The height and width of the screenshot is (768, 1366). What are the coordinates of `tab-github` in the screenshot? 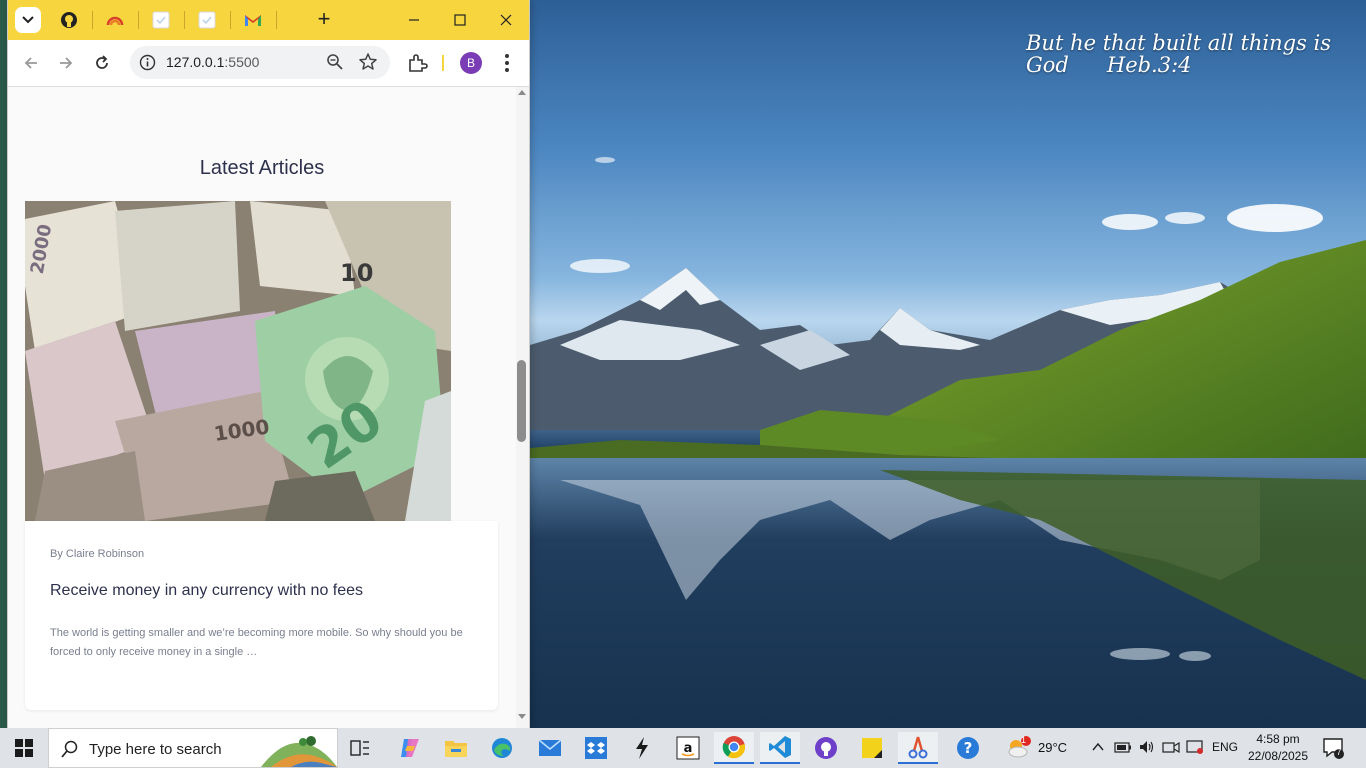 It's located at (69, 20).